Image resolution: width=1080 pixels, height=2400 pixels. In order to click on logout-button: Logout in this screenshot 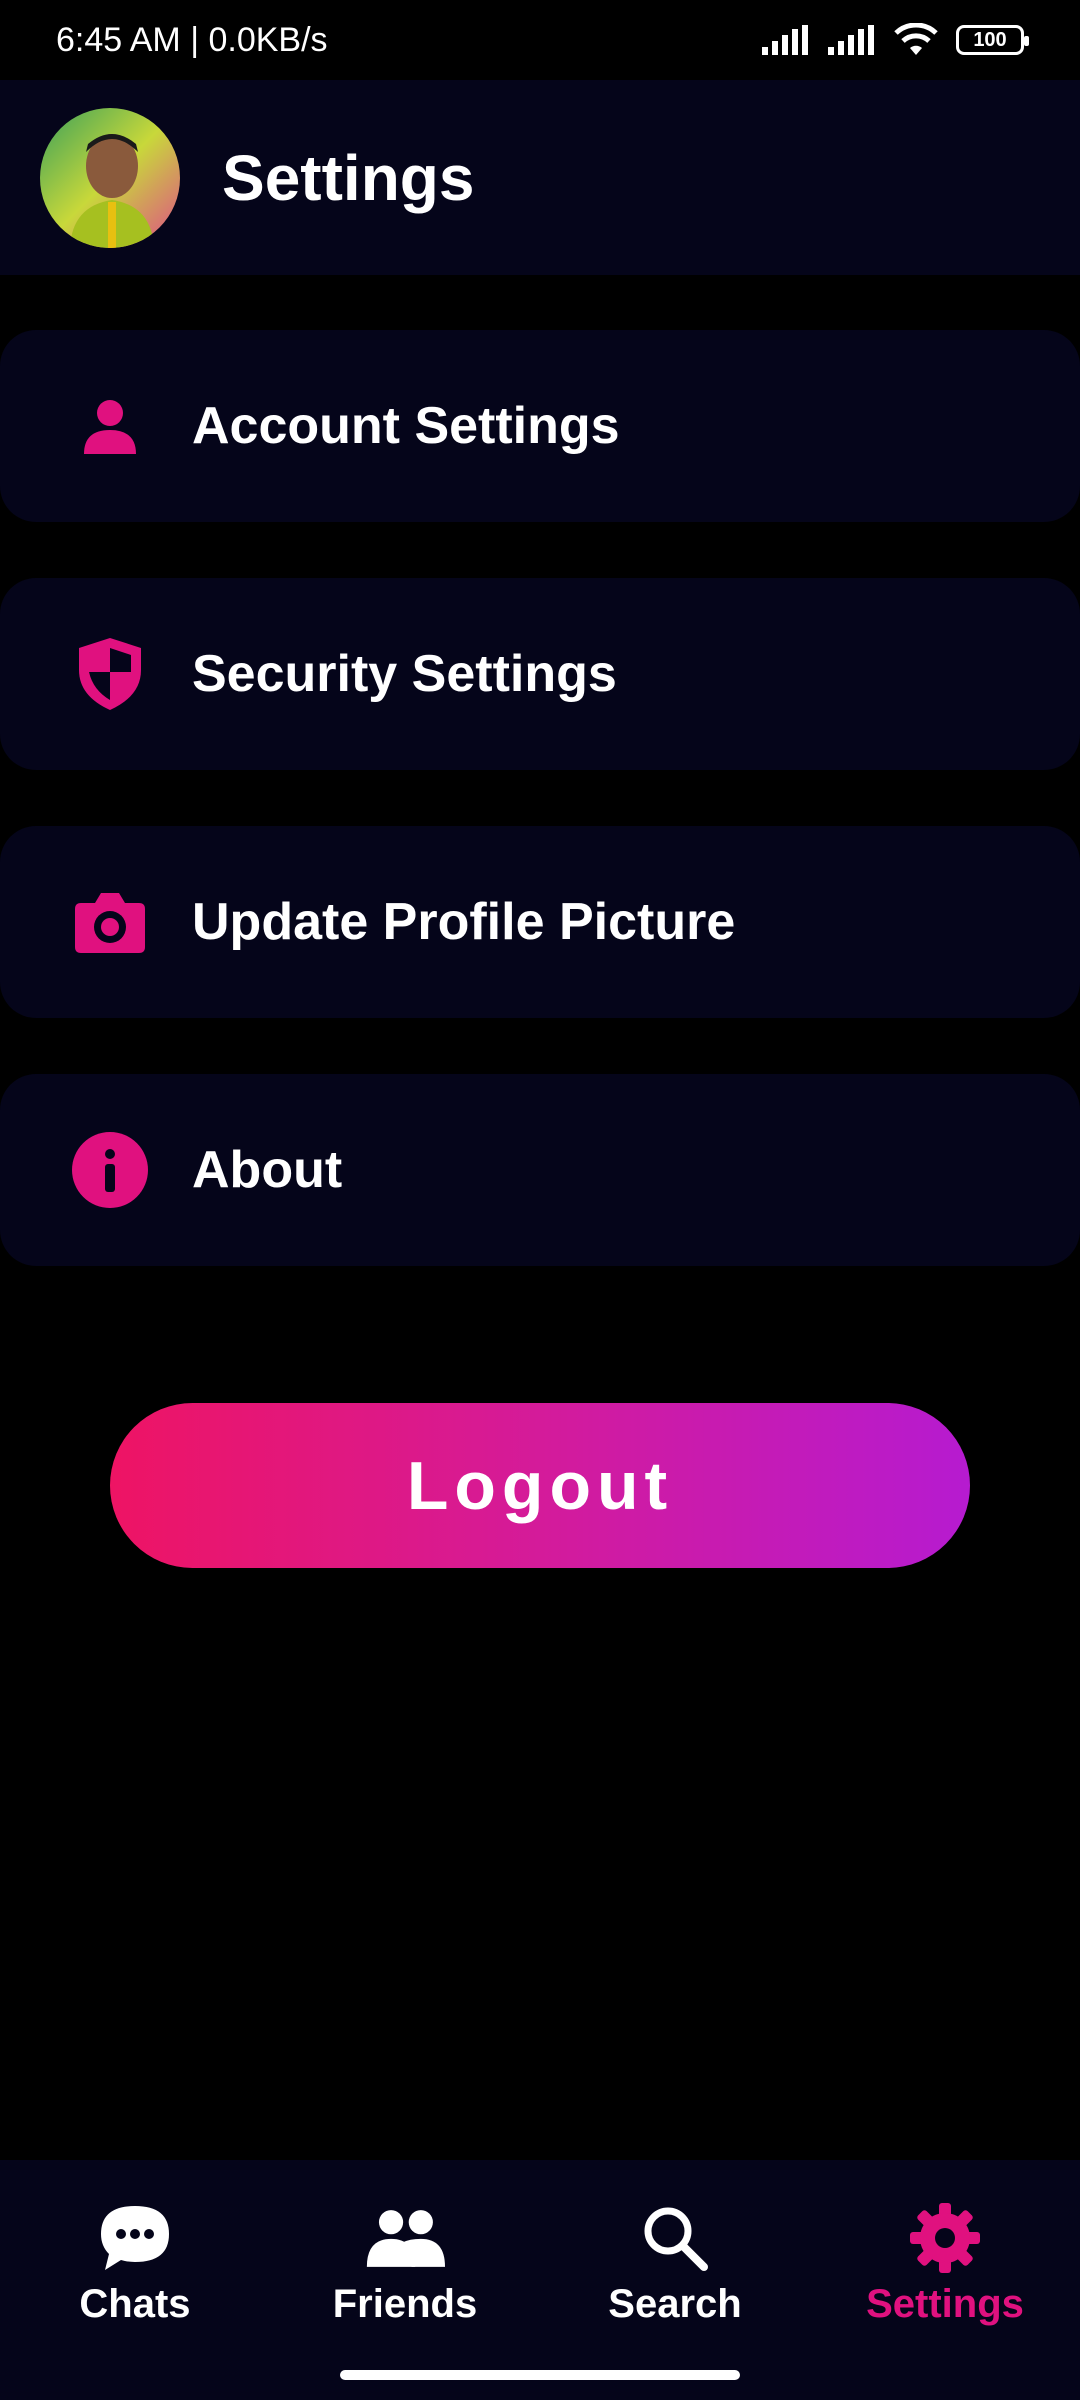, I will do `click(540, 1485)`.